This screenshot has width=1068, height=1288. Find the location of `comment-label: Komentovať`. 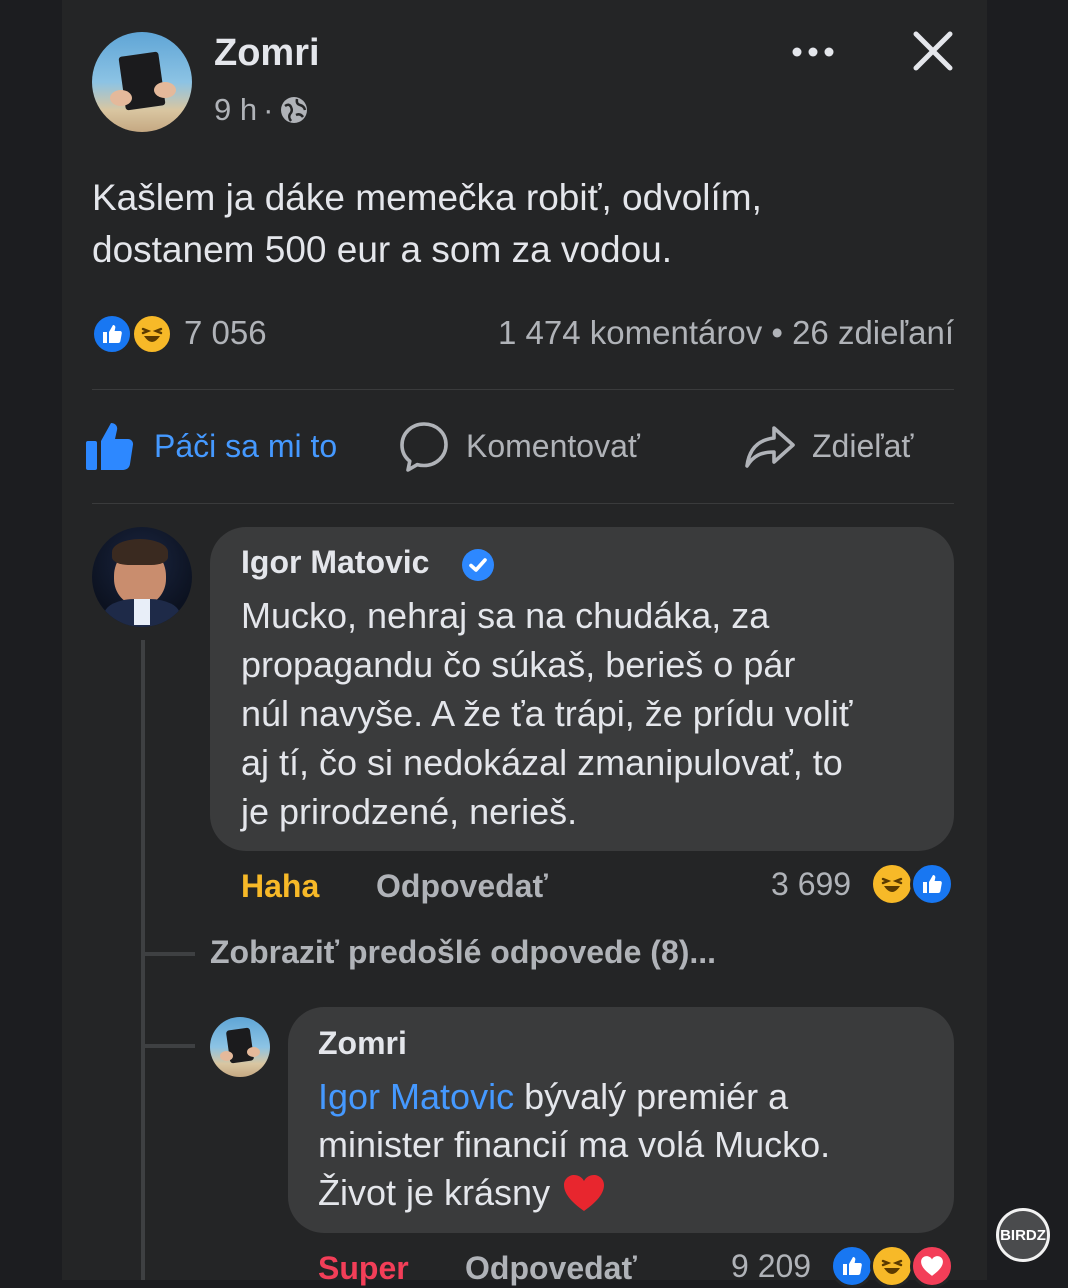

comment-label: Komentovať is located at coordinates (553, 445).